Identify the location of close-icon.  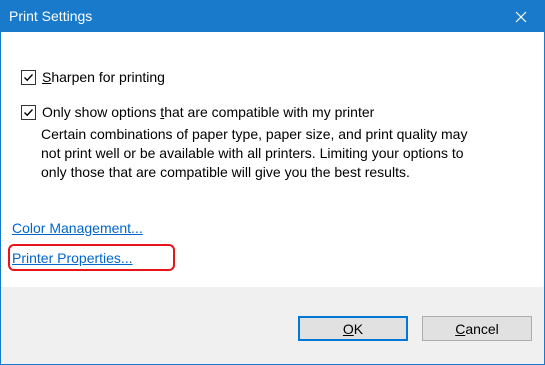
(521, 16).